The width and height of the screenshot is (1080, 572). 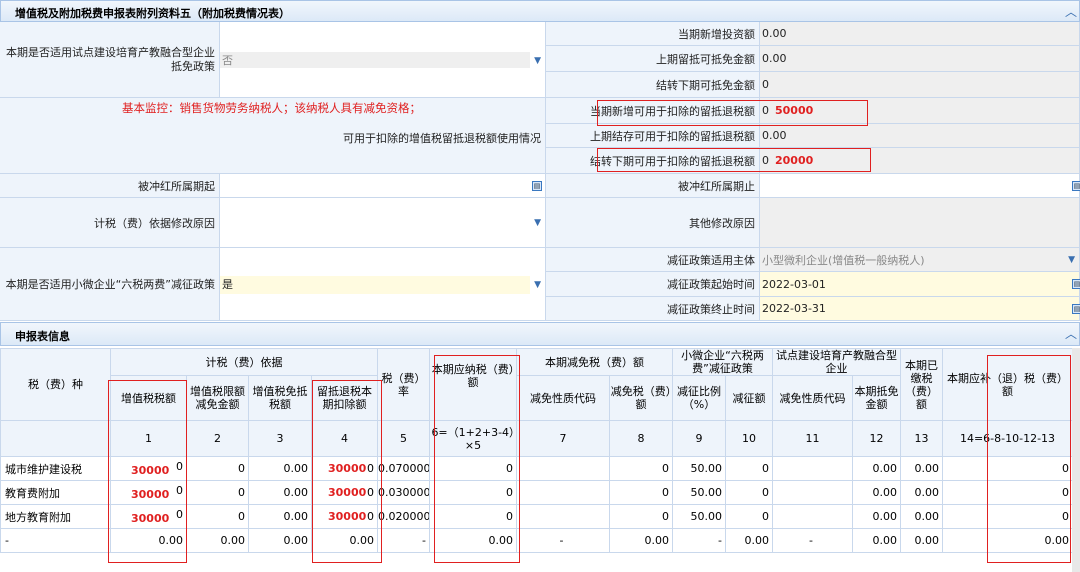 I want to click on val-v8: 0, so click(x=665, y=516).